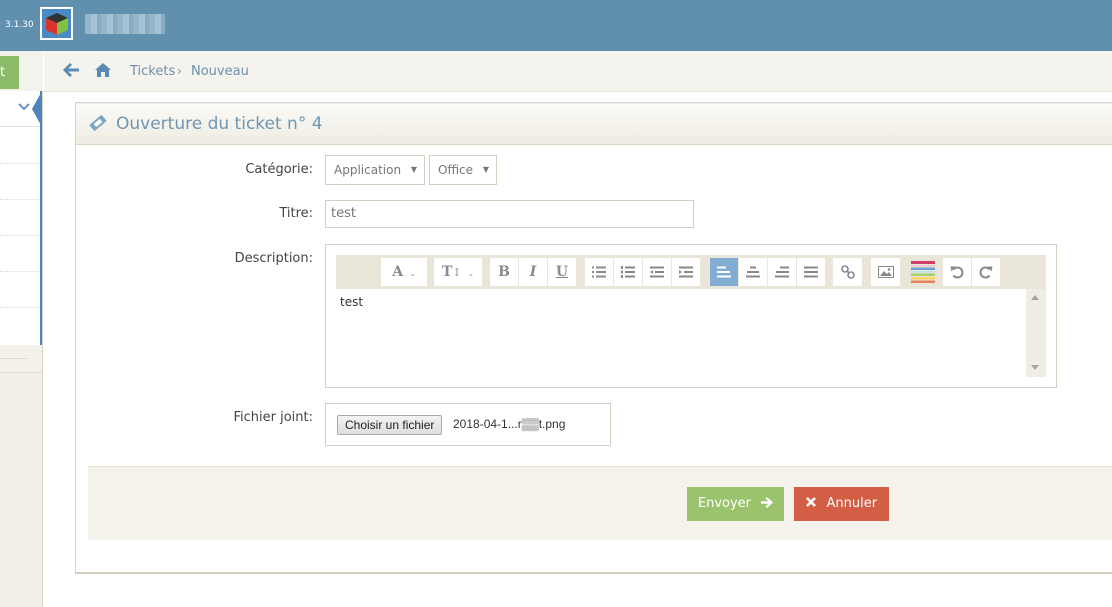 This screenshot has width=1112, height=607. Describe the element at coordinates (19, 25) in the screenshot. I see `app-version: 3.1.30` at that location.